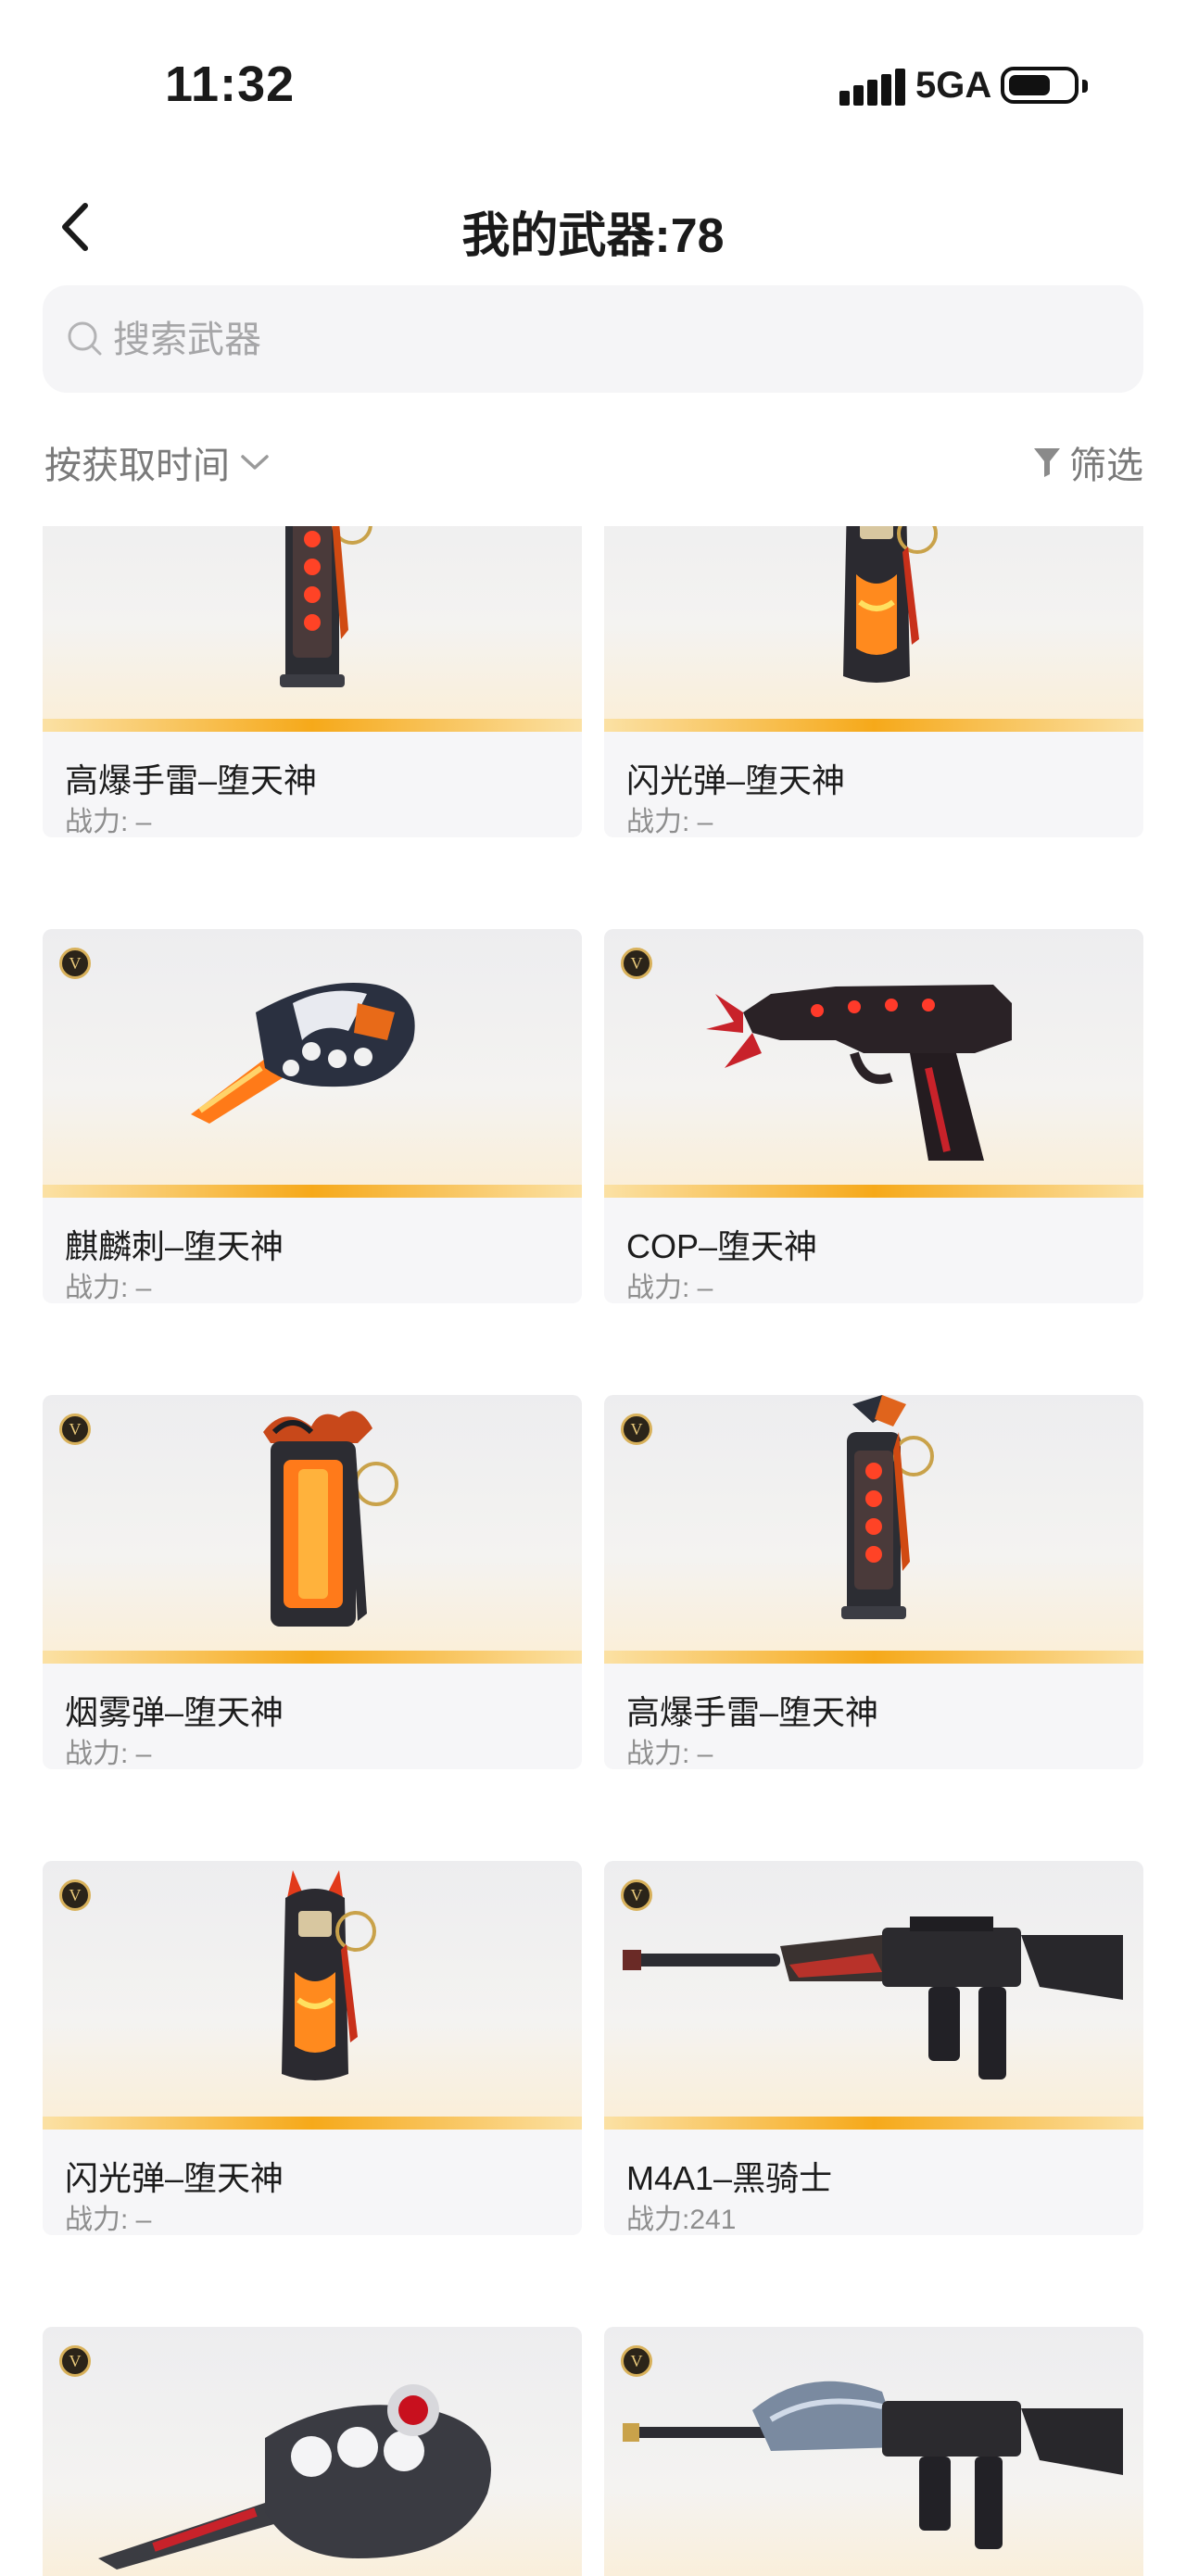 Image resolution: width=1186 pixels, height=2576 pixels. What do you see at coordinates (174, 1246) in the screenshot?
I see `weapon-name: 麒麟刺–堕天神` at bounding box center [174, 1246].